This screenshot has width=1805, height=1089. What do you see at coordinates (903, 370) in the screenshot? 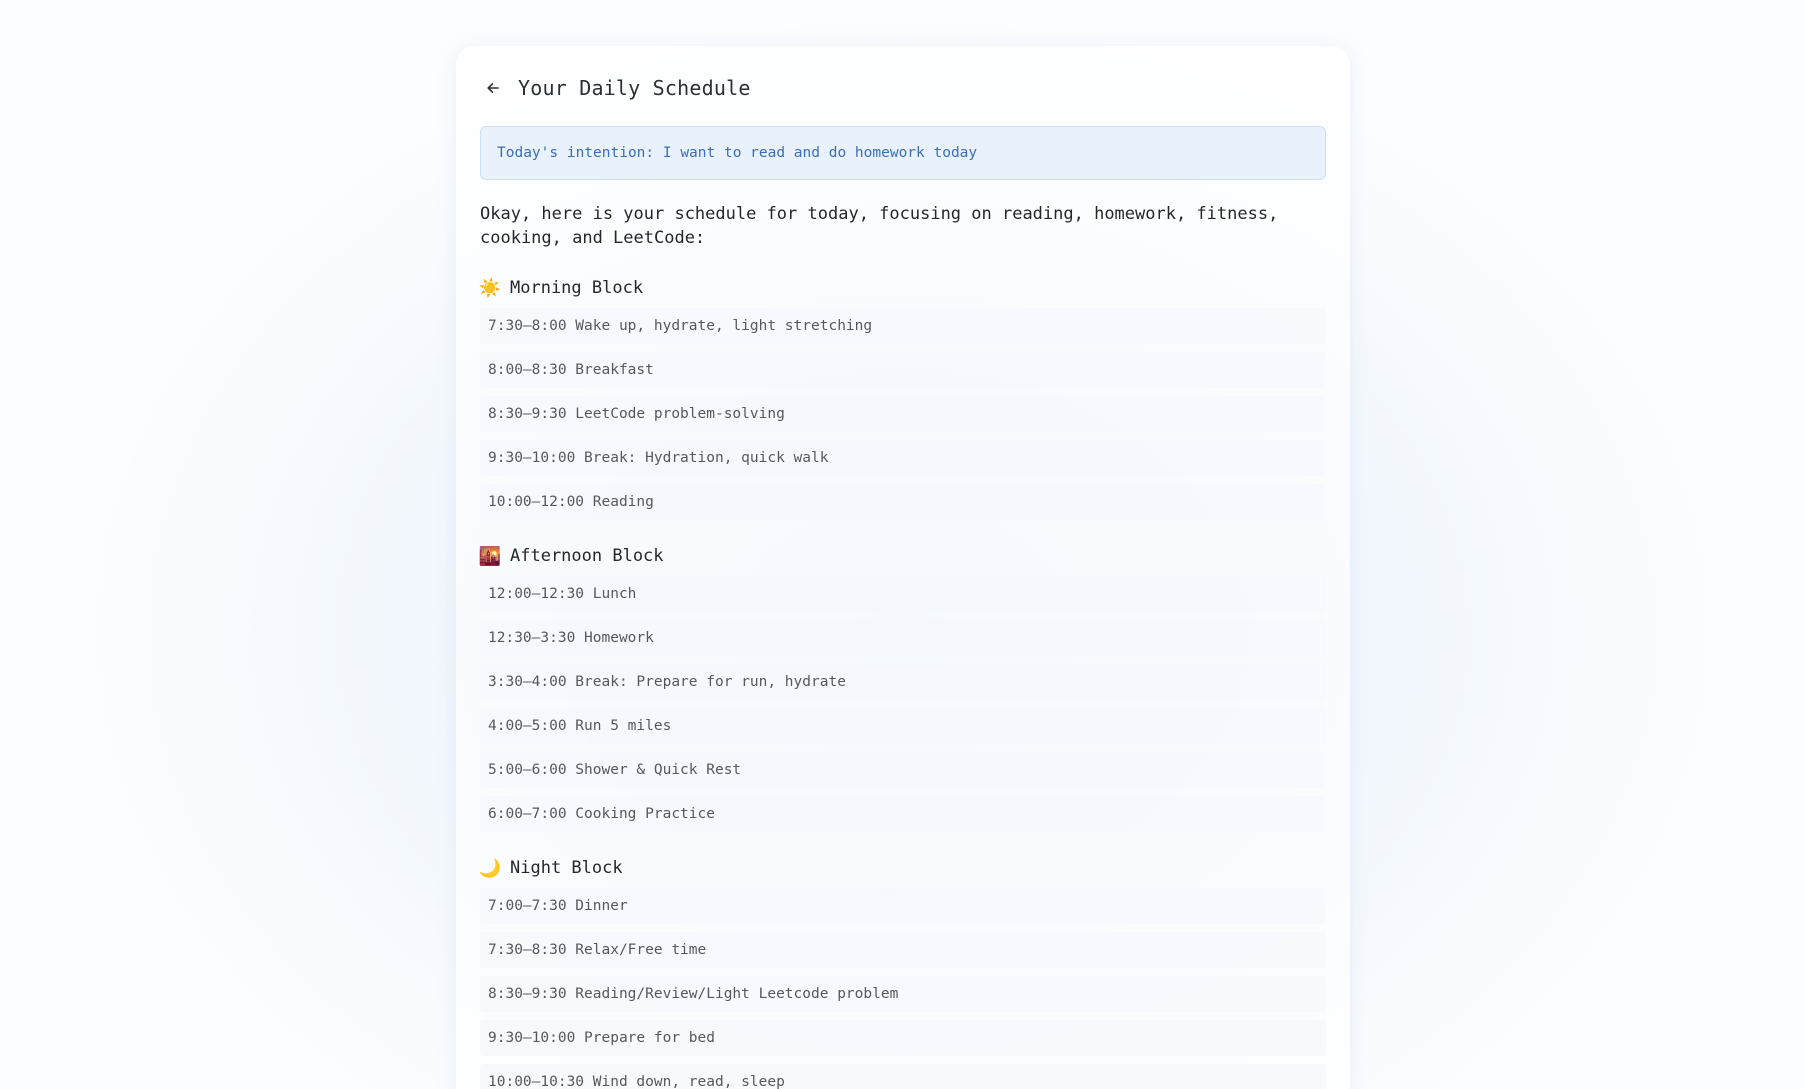
I see `schedule-item: 8:00–8:30 Breakfast` at bounding box center [903, 370].